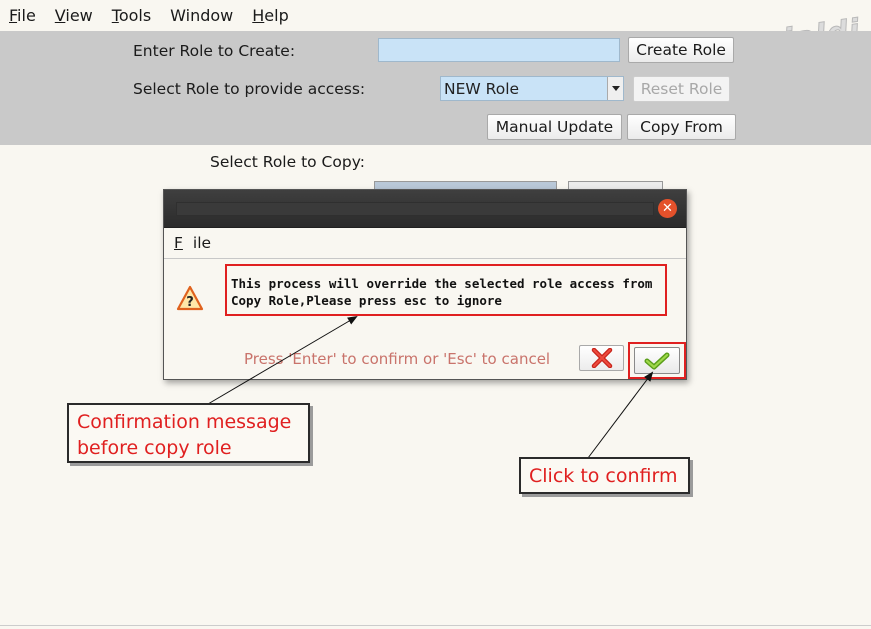  What do you see at coordinates (482, 88) in the screenshot?
I see `select-role-value: NEW Role` at bounding box center [482, 88].